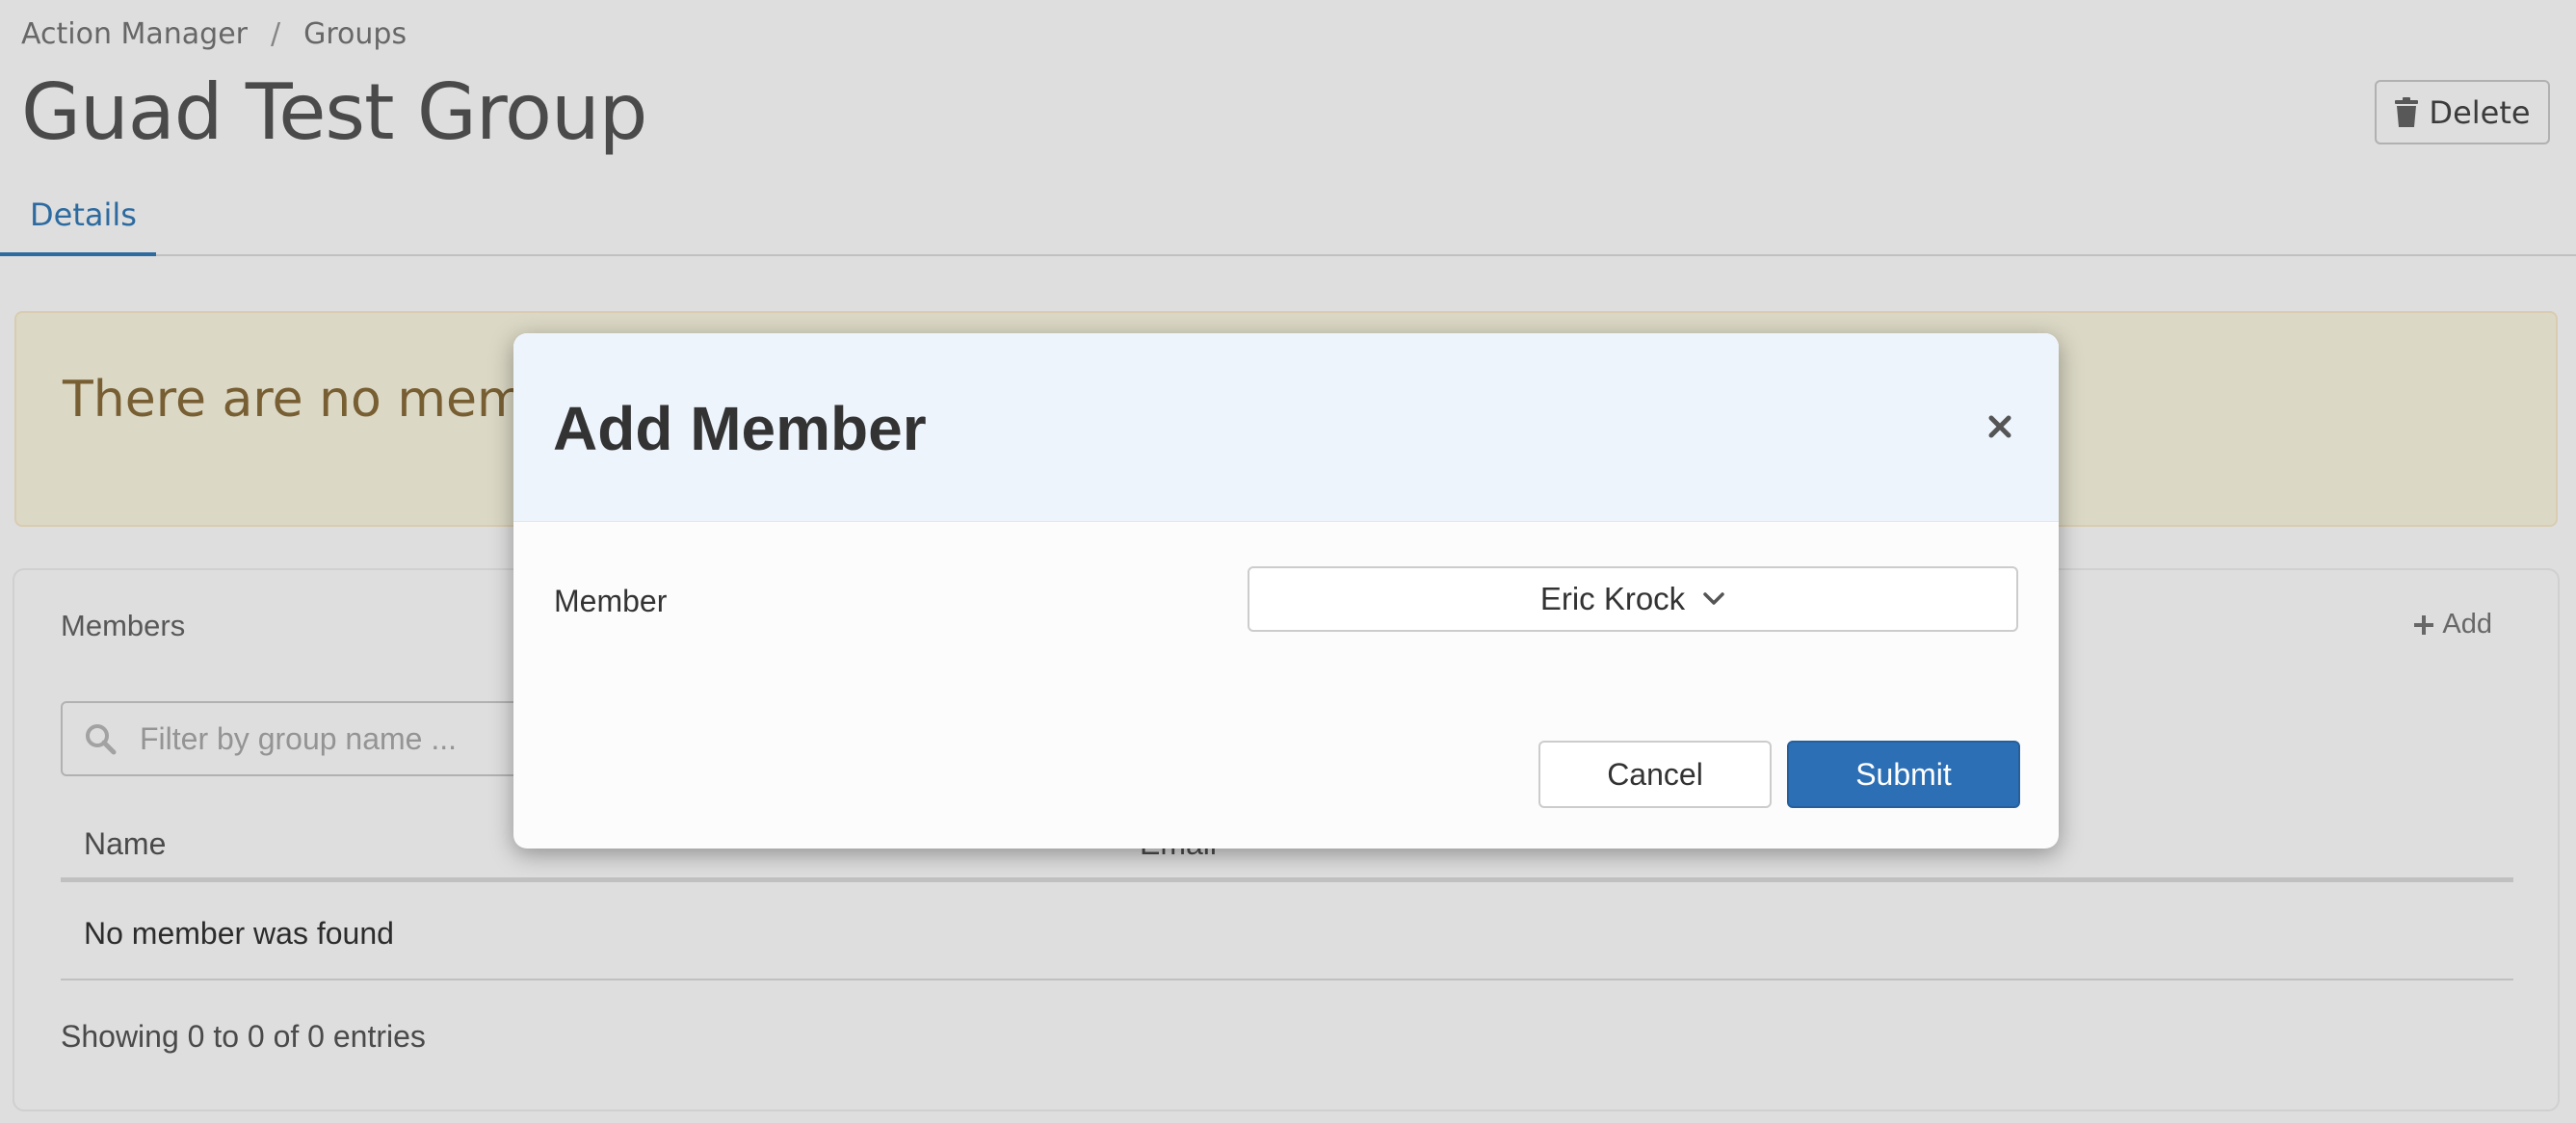 Image resolution: width=2576 pixels, height=1123 pixels. Describe the element at coordinates (1903, 774) in the screenshot. I see `submit-button: Submit` at that location.